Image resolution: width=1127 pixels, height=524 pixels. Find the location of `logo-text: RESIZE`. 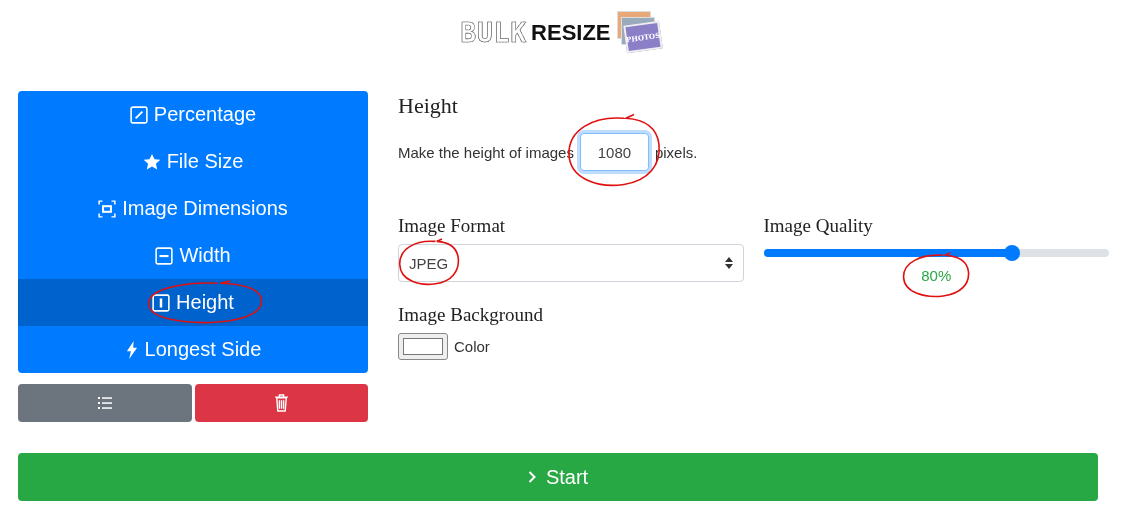

logo-text: RESIZE is located at coordinates (571, 33).